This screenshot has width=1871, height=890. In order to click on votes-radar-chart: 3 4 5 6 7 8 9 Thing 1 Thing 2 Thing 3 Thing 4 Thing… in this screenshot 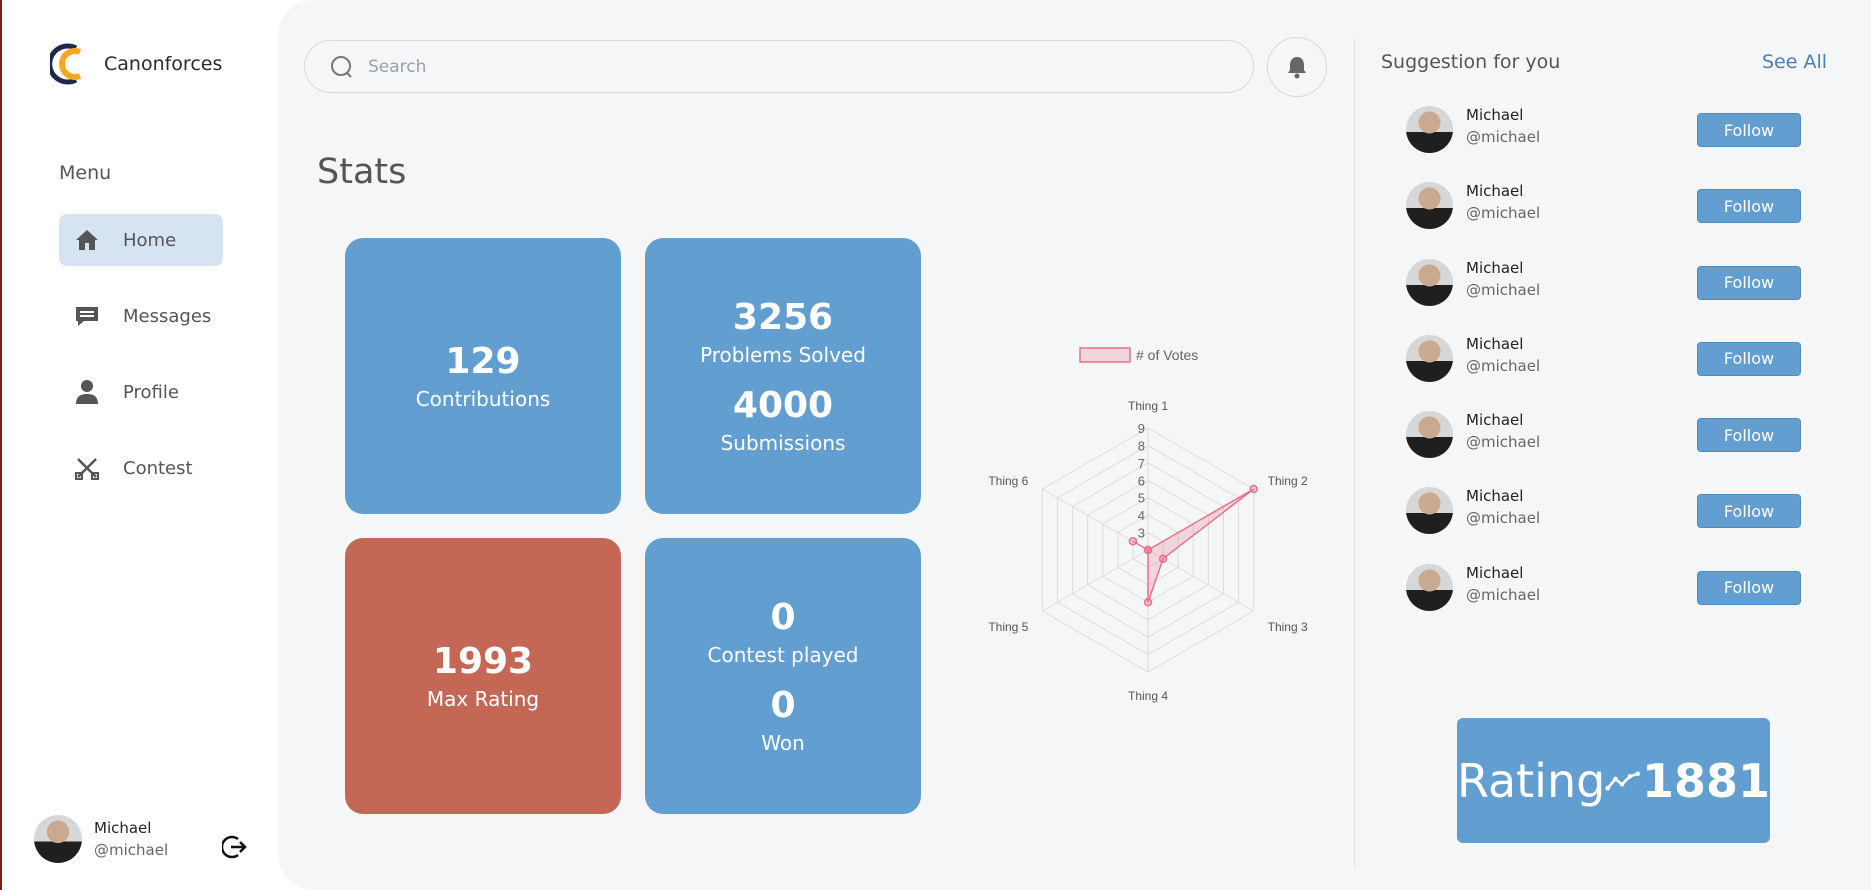, I will do `click(1148, 525)`.